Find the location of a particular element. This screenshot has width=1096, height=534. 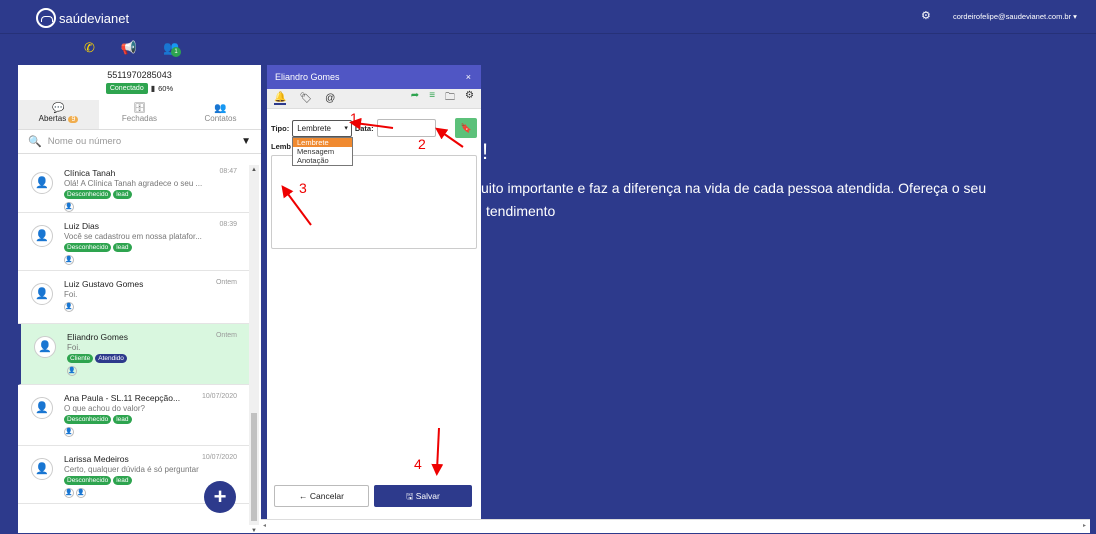

save-button: 🖫 Salvar is located at coordinates (423, 496).